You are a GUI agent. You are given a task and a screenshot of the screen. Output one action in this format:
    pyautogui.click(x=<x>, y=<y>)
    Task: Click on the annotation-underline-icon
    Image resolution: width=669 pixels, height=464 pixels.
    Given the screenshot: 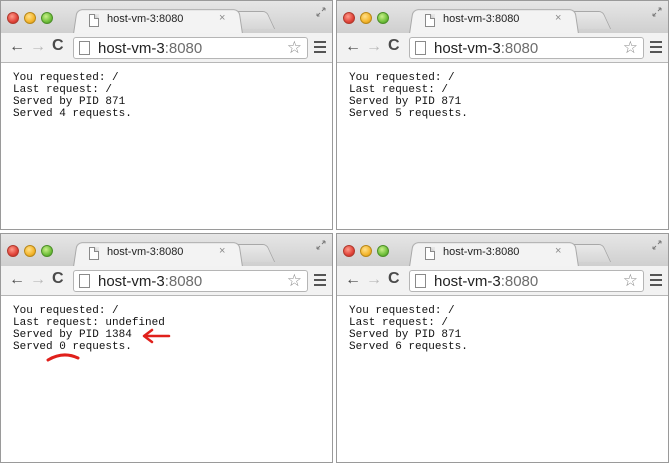 What is the action you would take?
    pyautogui.click(x=63, y=357)
    